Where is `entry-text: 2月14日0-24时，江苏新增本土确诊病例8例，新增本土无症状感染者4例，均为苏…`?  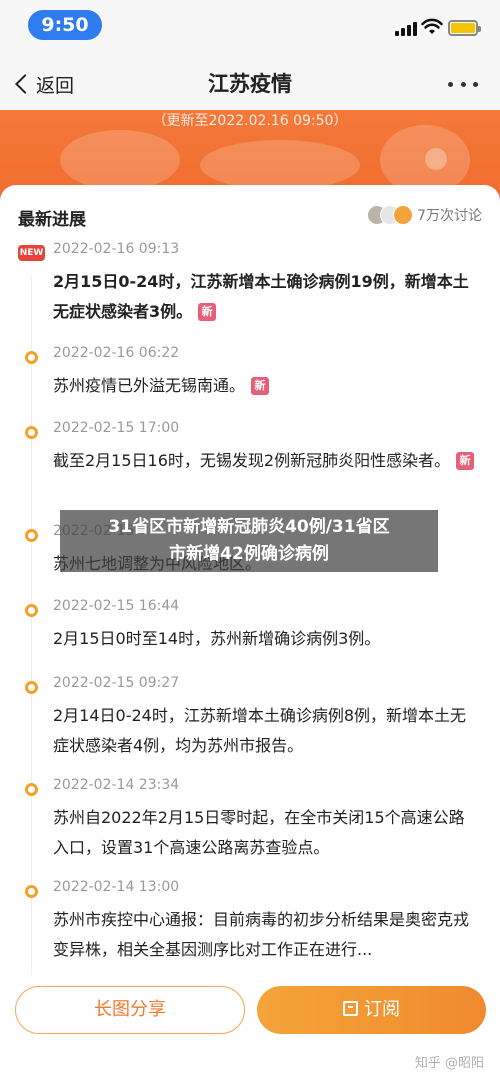 entry-text: 2月14日0-24时，江苏新增本土确诊病例8例，新增本土无症状感染者4例，均为苏… is located at coordinates (260, 730).